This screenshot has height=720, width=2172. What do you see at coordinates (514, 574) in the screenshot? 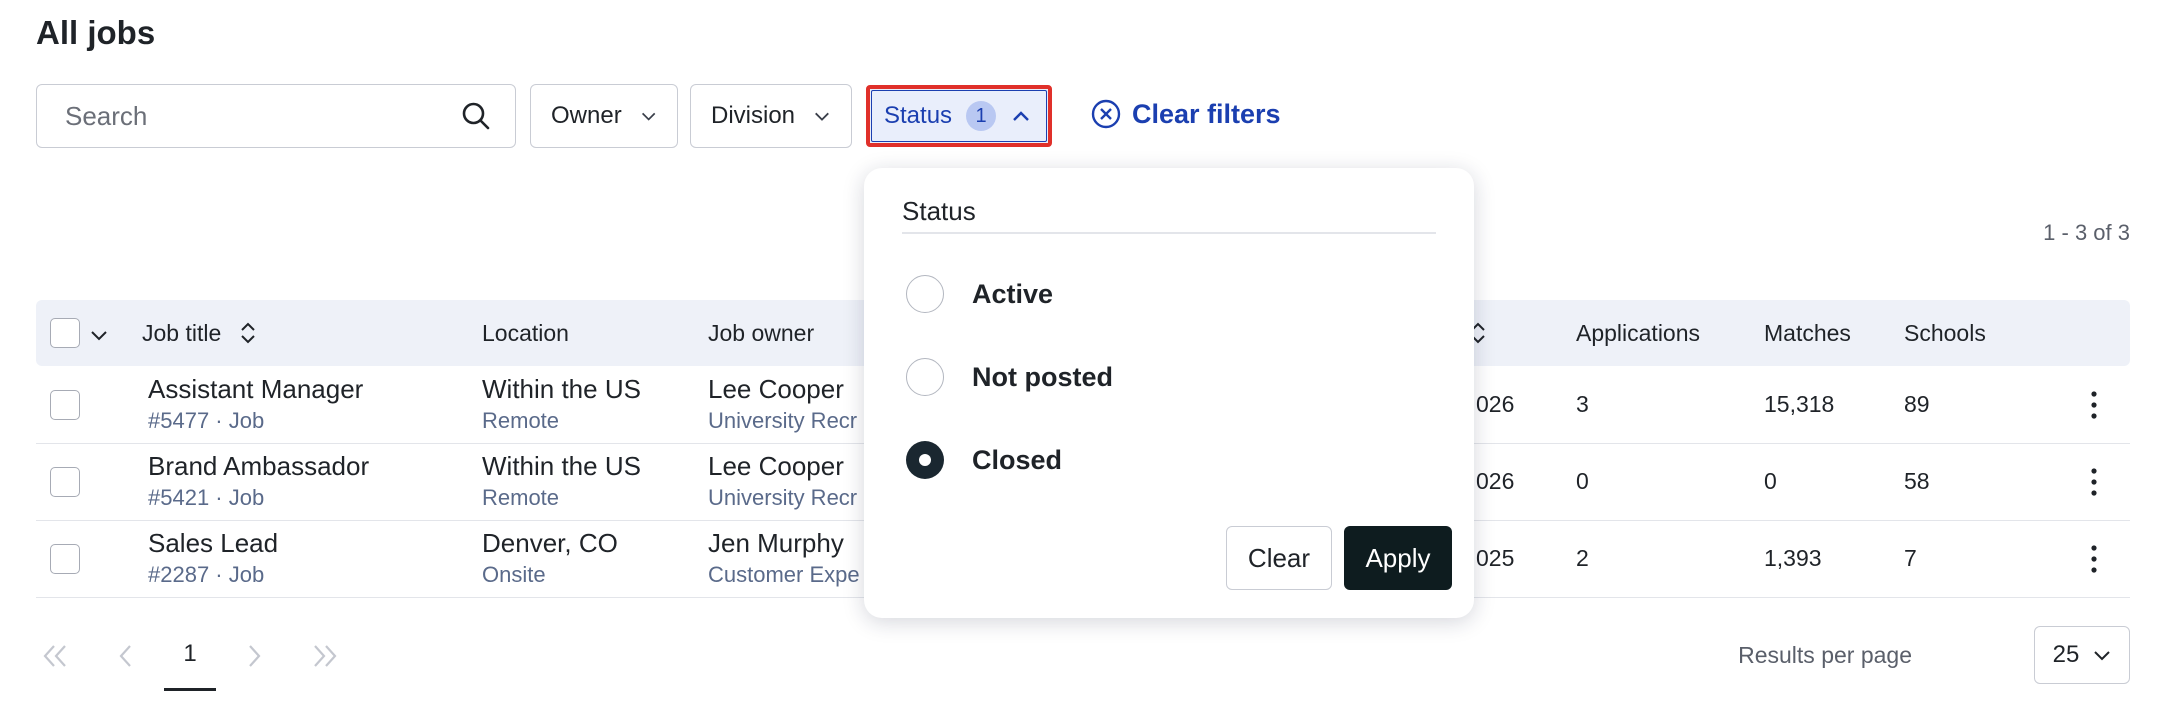
I see `job-location-type: Onsite` at bounding box center [514, 574].